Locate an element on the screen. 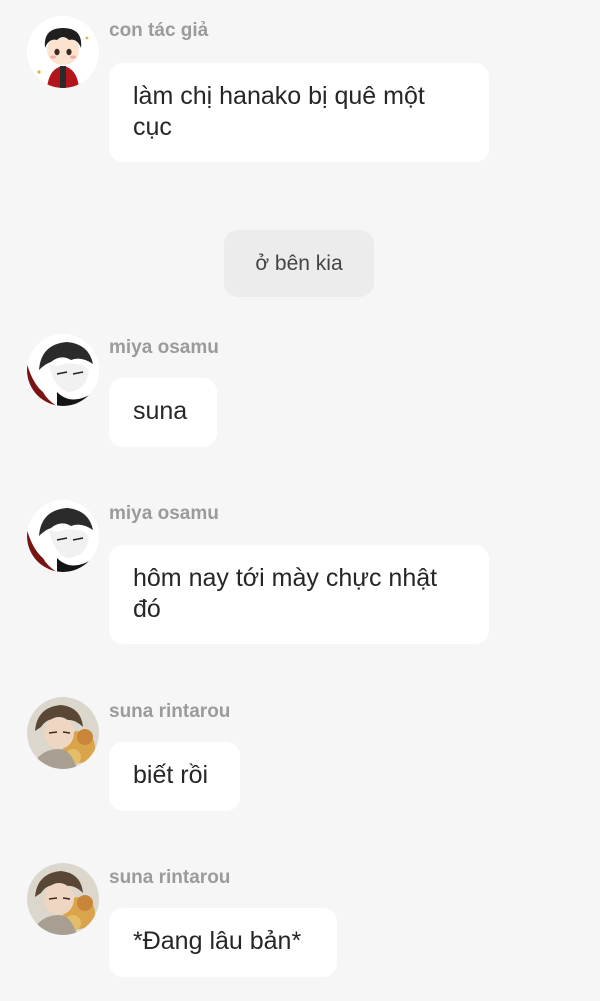 The width and height of the screenshot is (600, 1001). message-bubble: suna is located at coordinates (163, 412).